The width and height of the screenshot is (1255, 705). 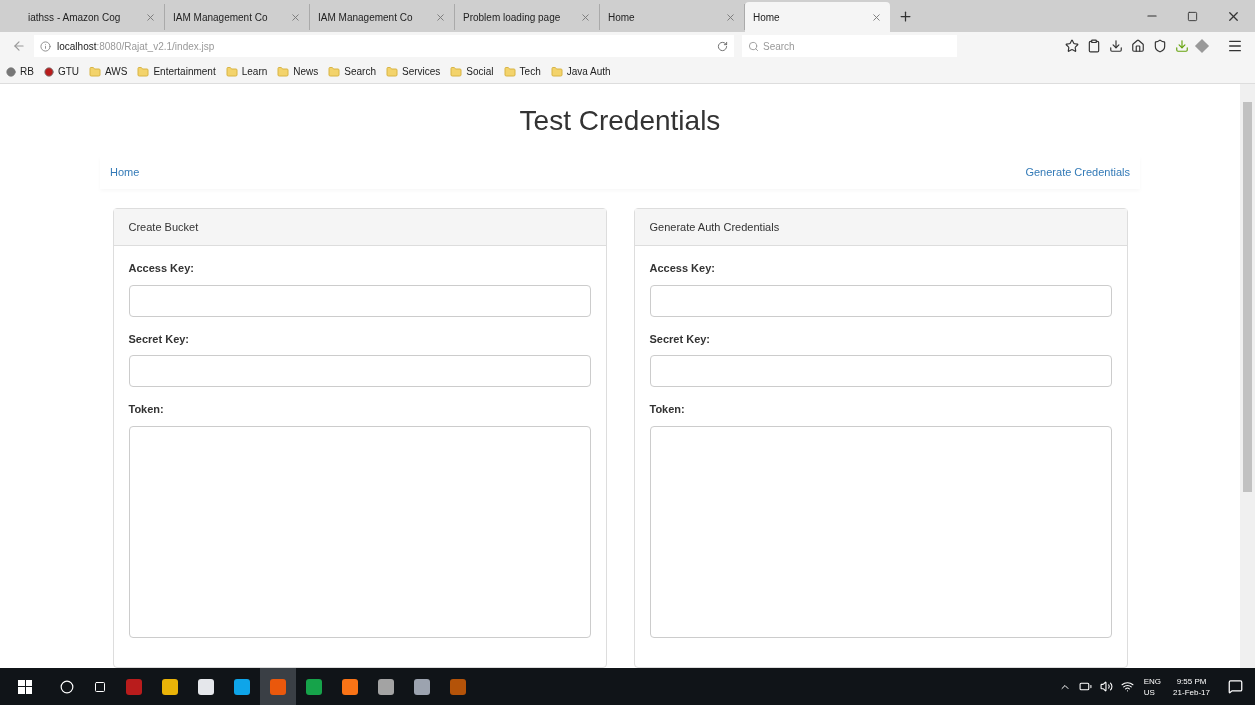 I want to click on scrollbar, so click(x=1247, y=376).